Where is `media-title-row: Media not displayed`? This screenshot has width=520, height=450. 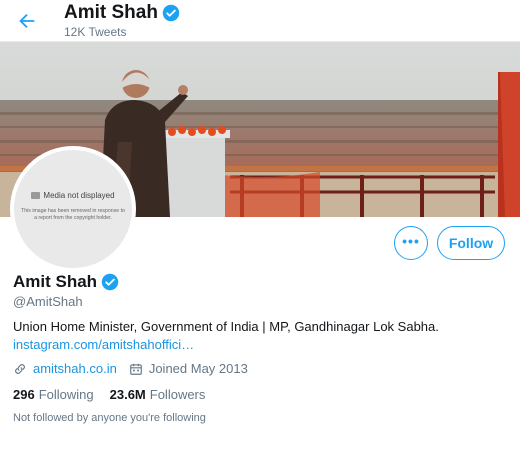 media-title-row: Media not displayed is located at coordinates (73, 195).